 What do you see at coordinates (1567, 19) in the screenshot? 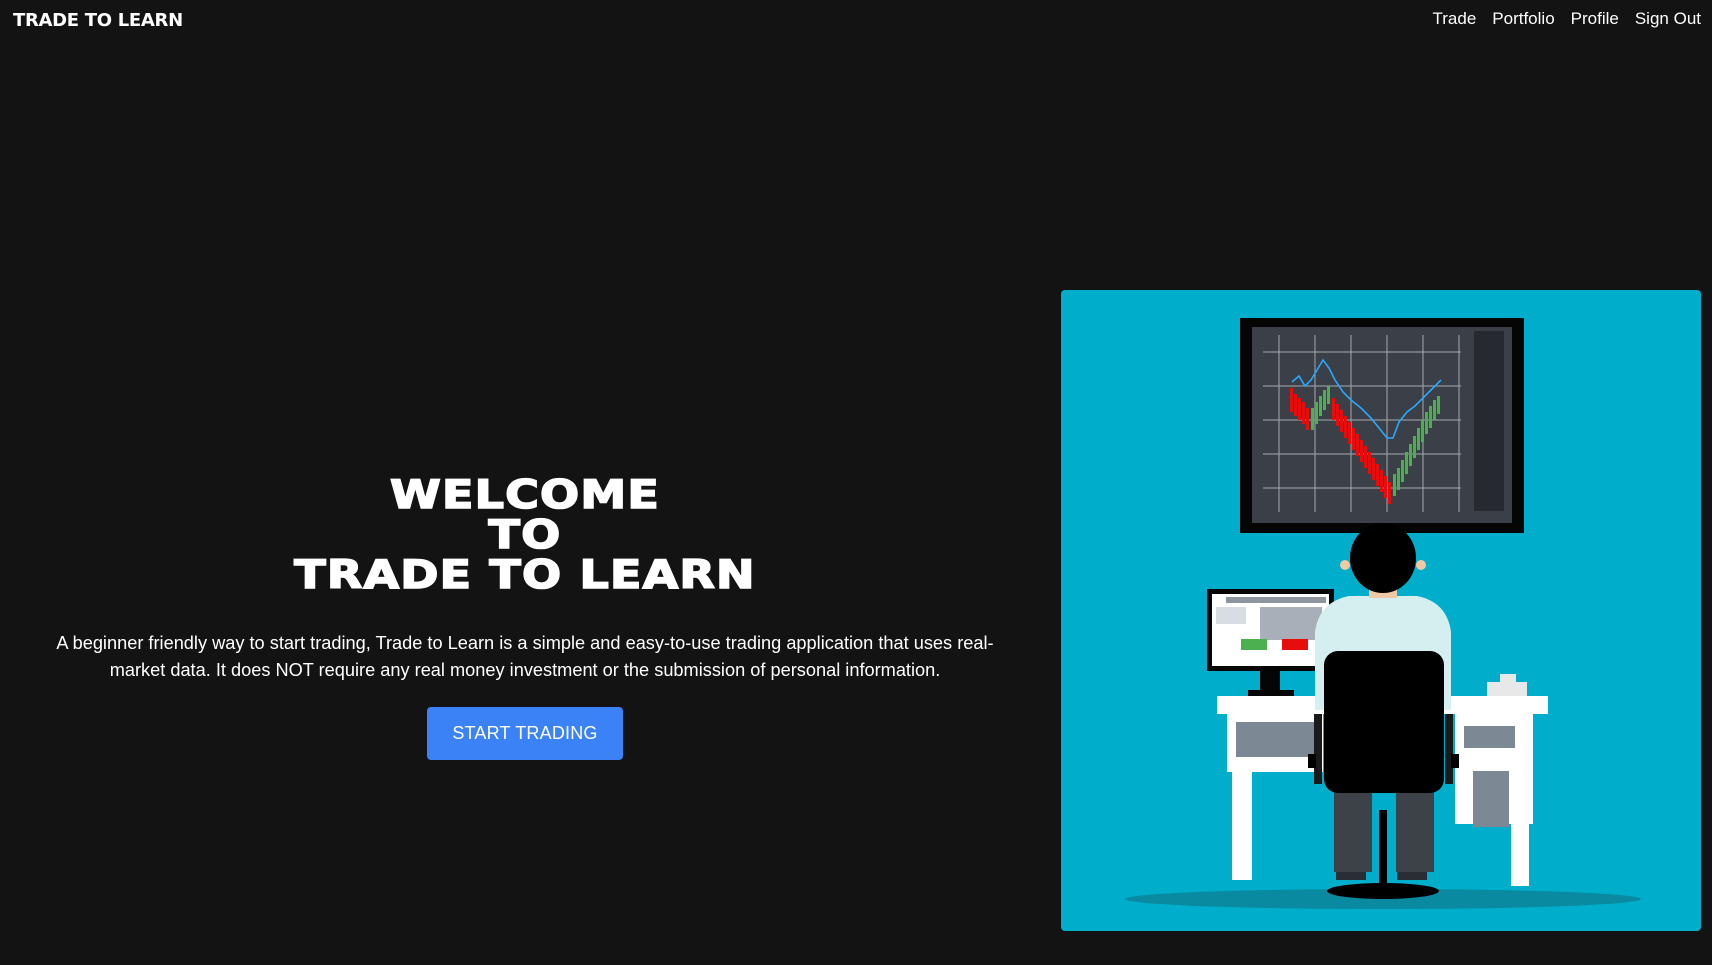
I see `main-nav: Trade Portfolio Profile Sign Out` at bounding box center [1567, 19].